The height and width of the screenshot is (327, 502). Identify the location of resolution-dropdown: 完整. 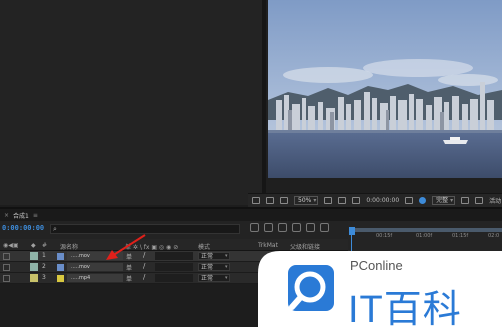
(444, 200).